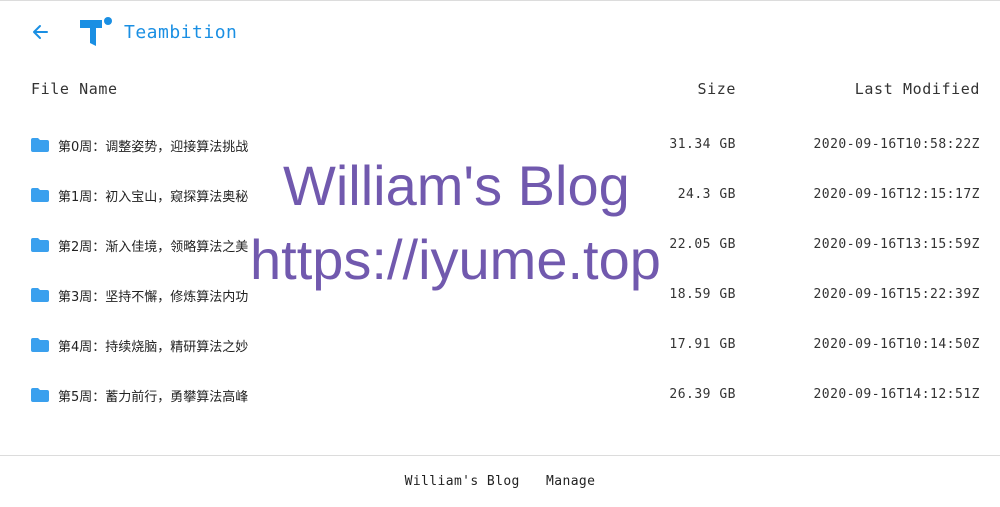 The image size is (1000, 507). I want to click on file-modified: 2020-09-16T10:58:22Z, so click(896, 144).